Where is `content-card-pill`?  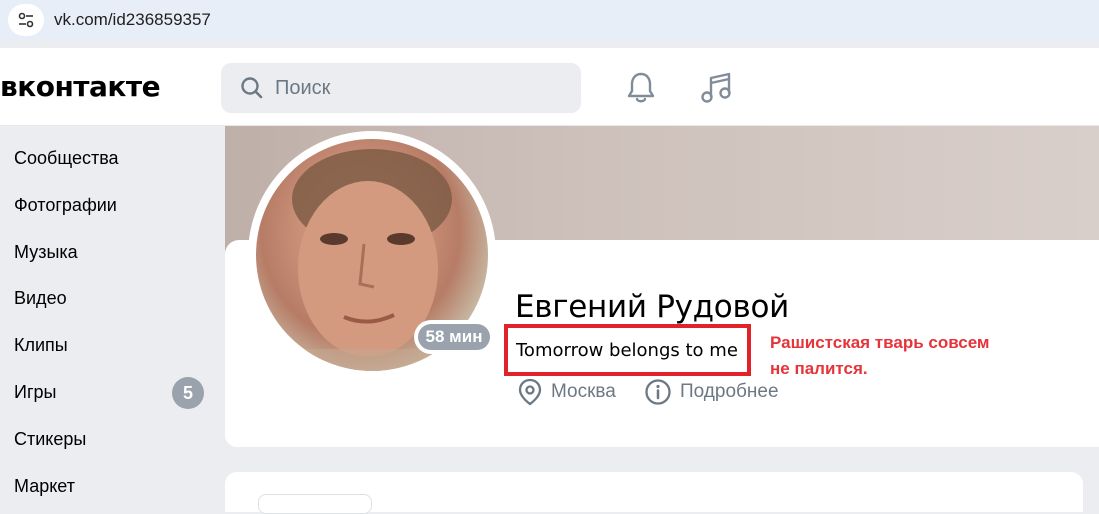 content-card-pill is located at coordinates (315, 504).